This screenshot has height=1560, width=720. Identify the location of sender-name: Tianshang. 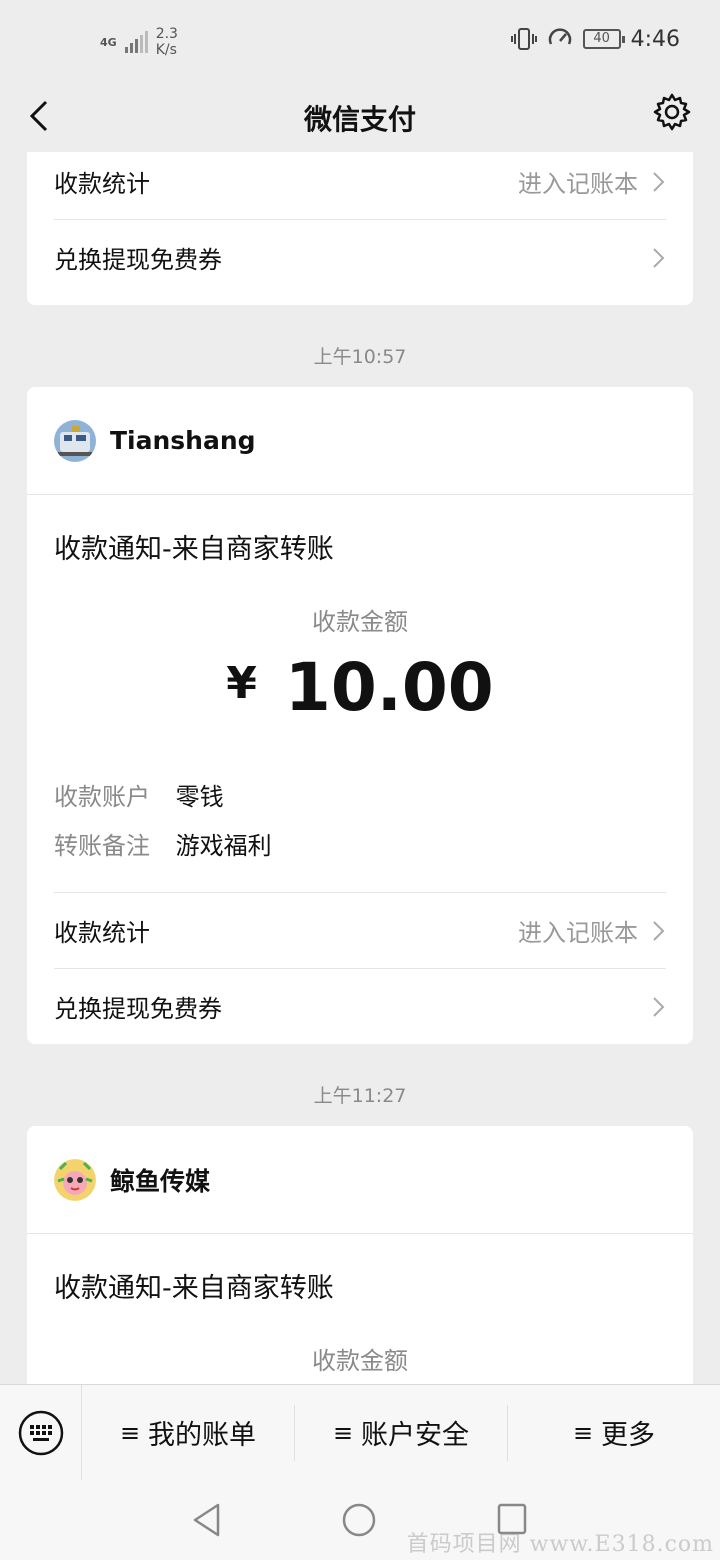
(183, 440).